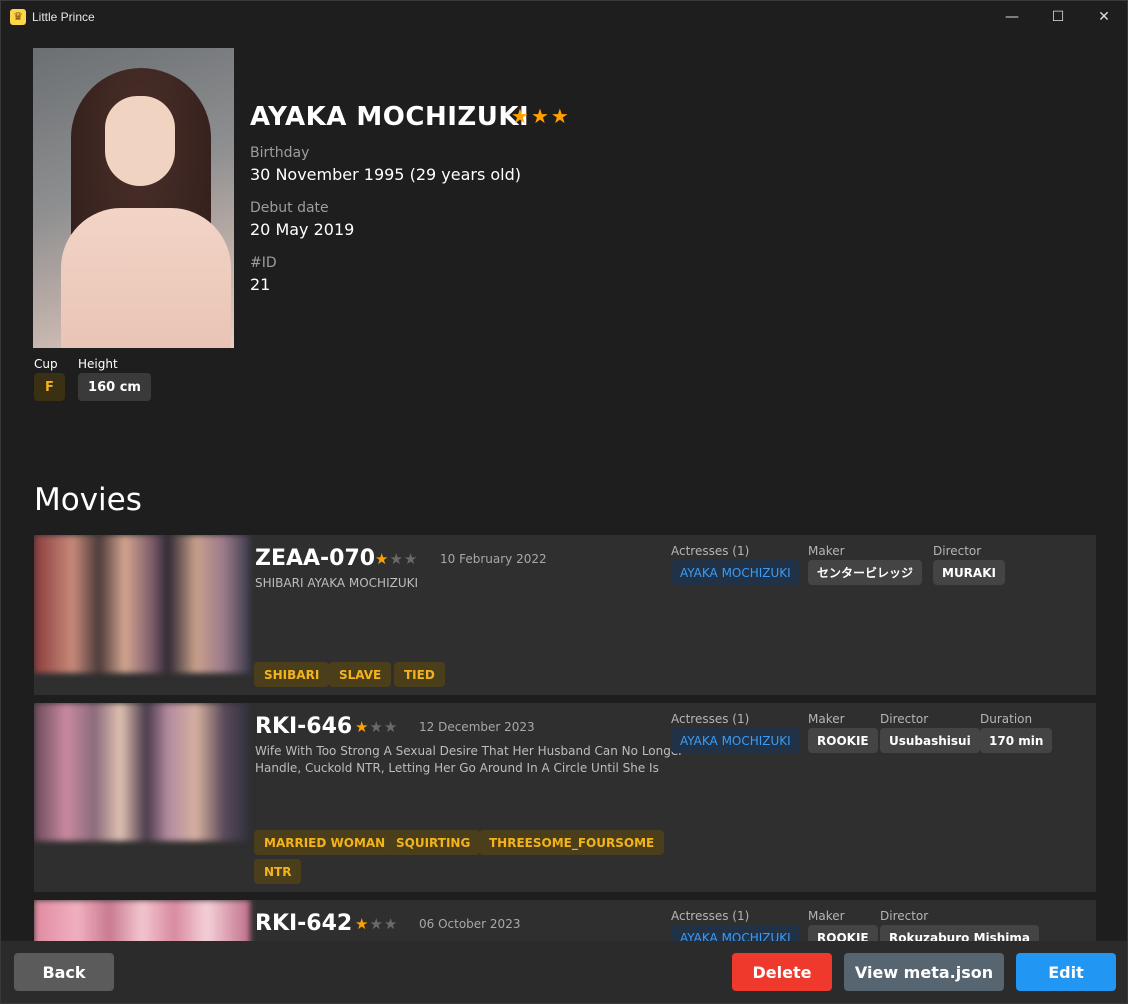 Image resolution: width=1128 pixels, height=1004 pixels. What do you see at coordinates (337, 583) in the screenshot?
I see `movie-title-line: SHIBARI AYAKA MOCHIZUKI` at bounding box center [337, 583].